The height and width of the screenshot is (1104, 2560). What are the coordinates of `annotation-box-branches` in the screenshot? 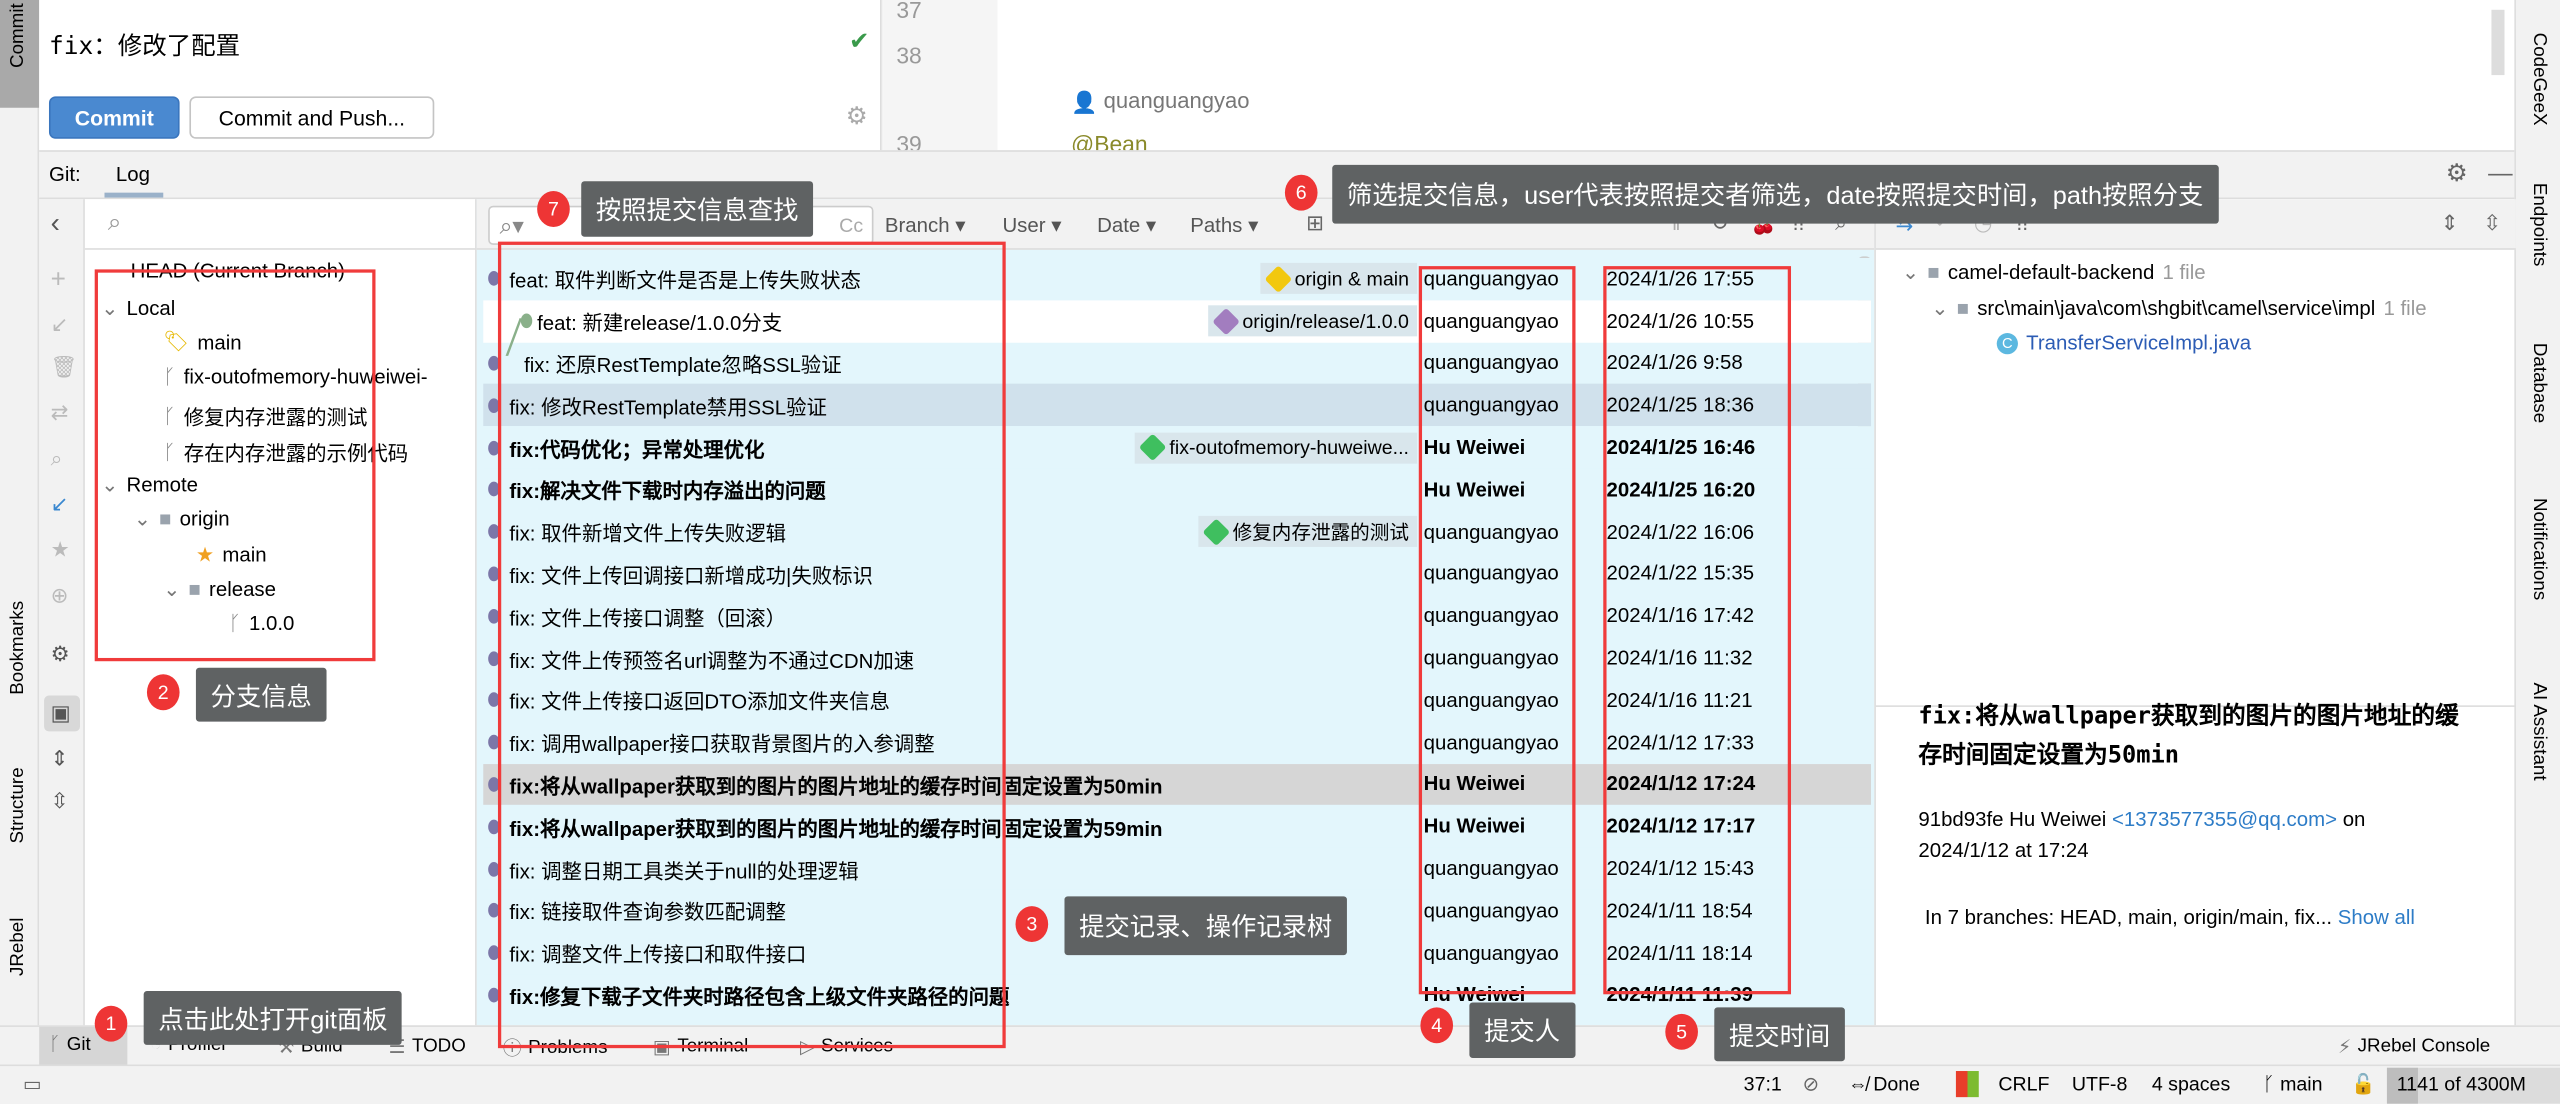 It's located at (235, 465).